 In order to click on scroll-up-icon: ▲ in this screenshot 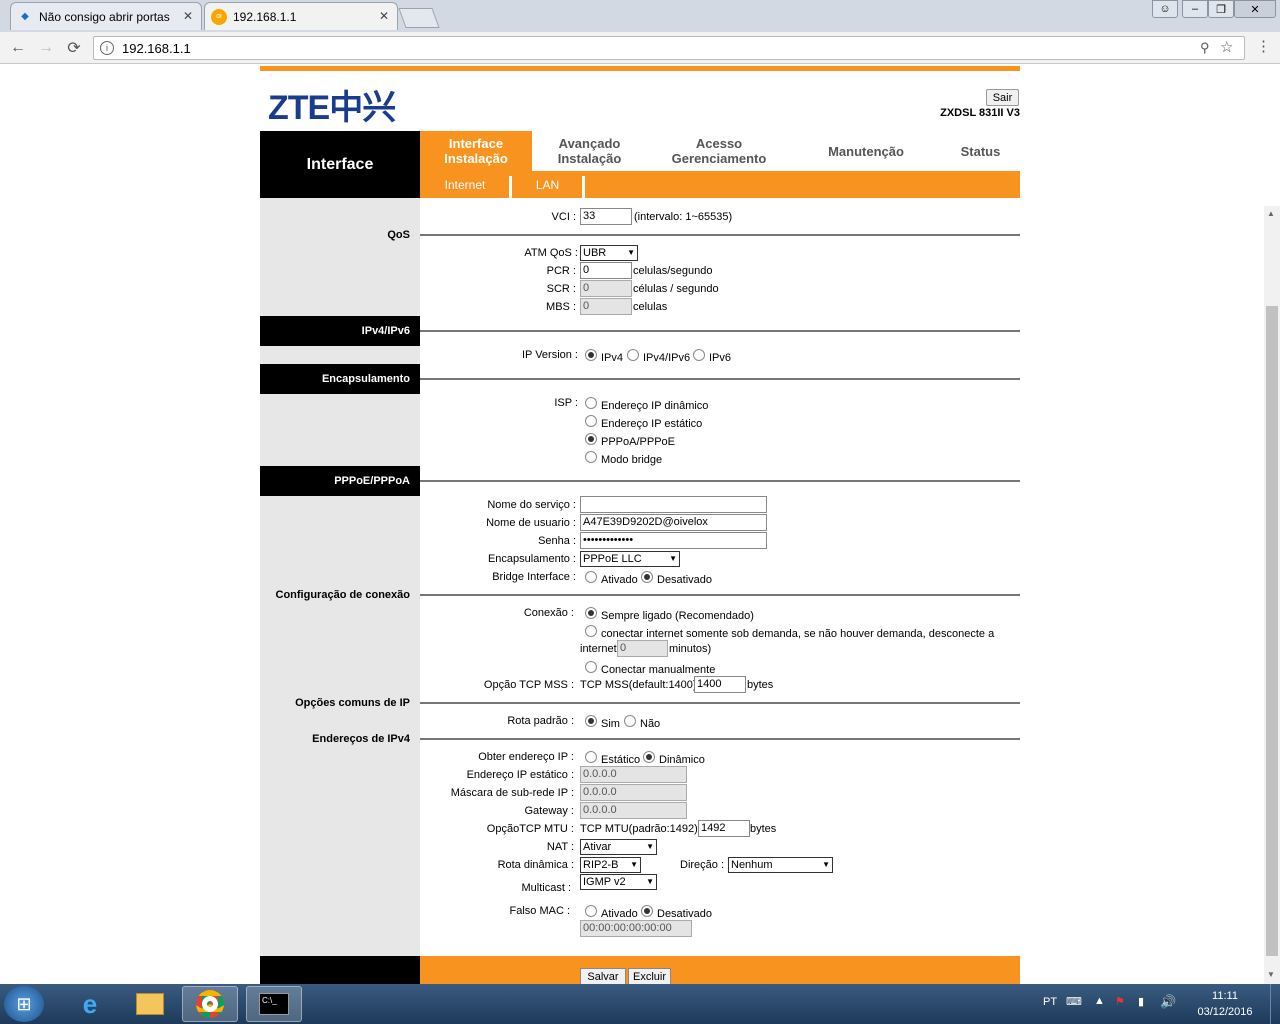, I will do `click(1271, 213)`.